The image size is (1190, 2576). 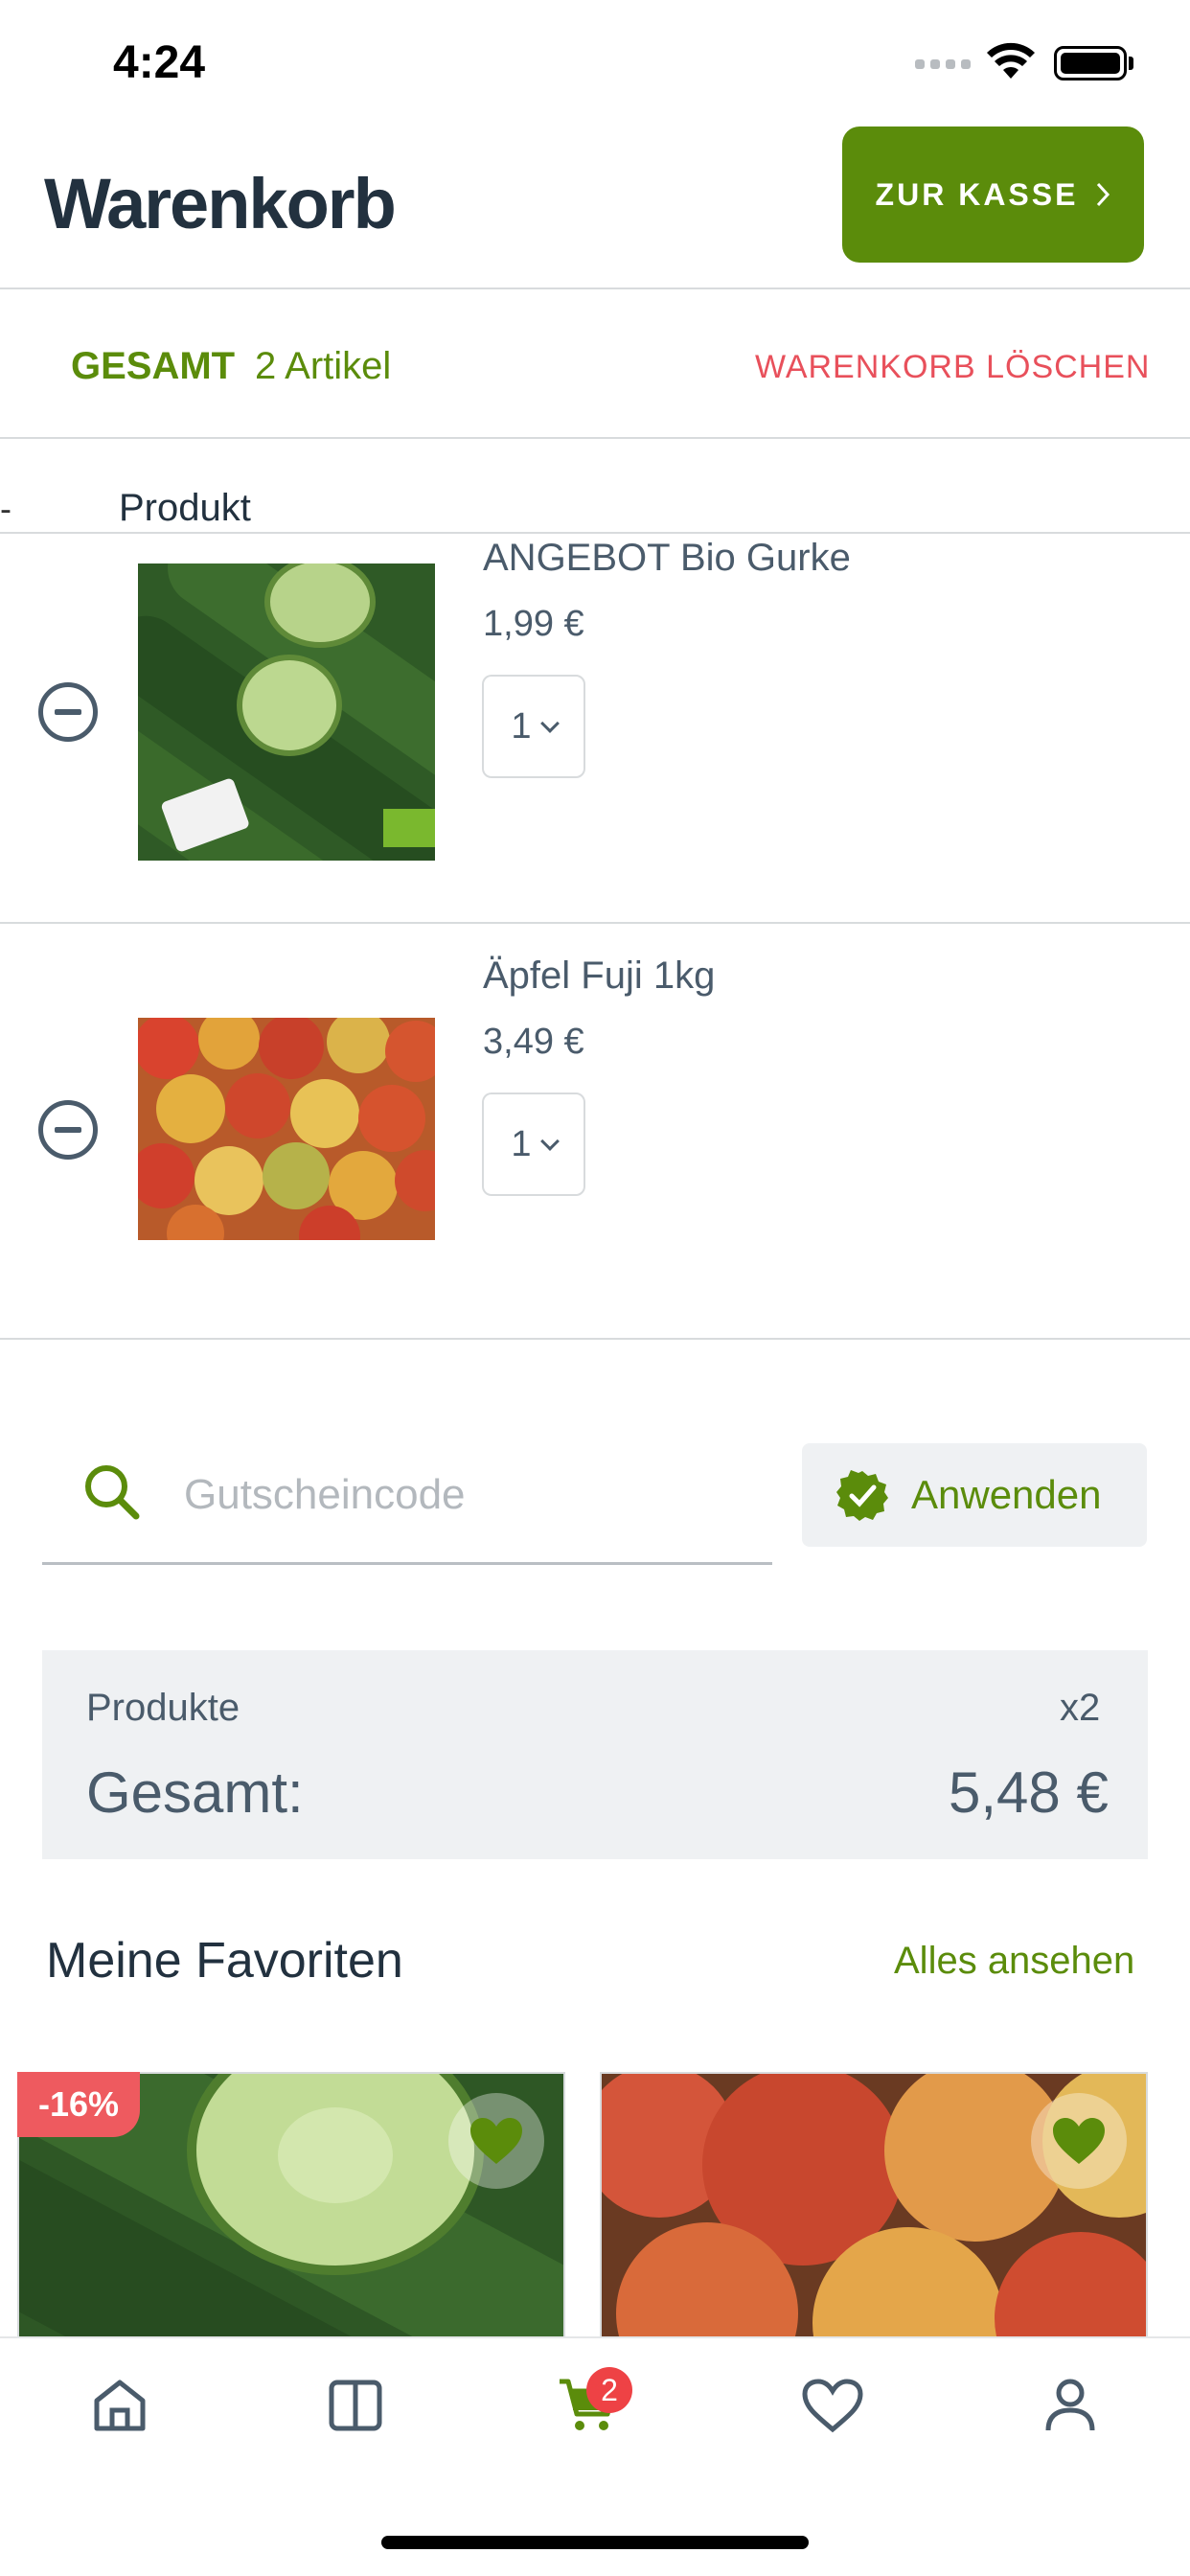 What do you see at coordinates (1080, 1708) in the screenshot?
I see `summary-produkte-count: x2` at bounding box center [1080, 1708].